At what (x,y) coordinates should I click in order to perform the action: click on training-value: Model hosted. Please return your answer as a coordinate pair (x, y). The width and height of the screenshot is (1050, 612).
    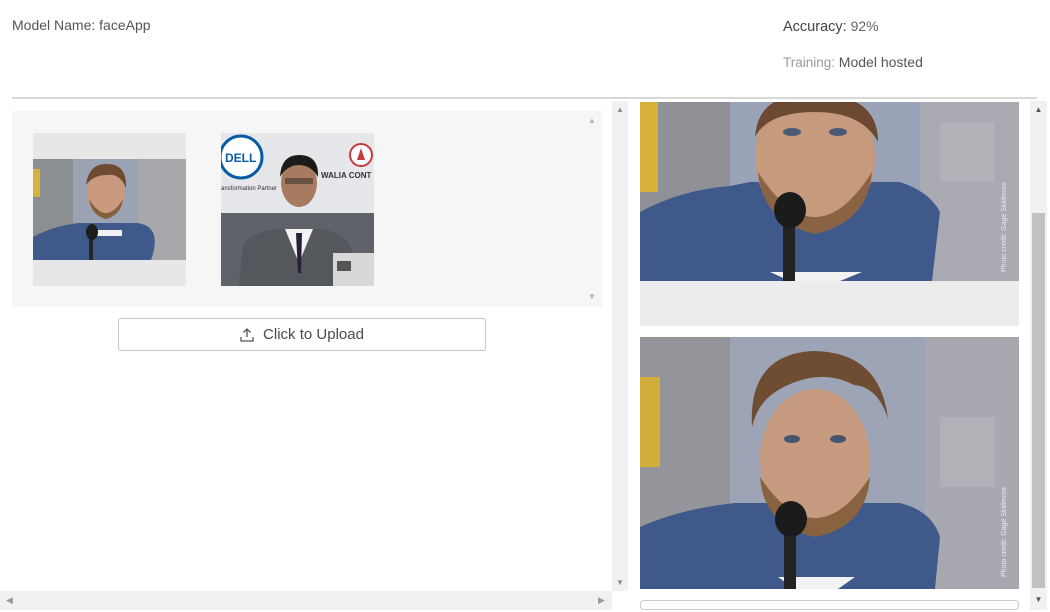
    Looking at the image, I should click on (880, 62).